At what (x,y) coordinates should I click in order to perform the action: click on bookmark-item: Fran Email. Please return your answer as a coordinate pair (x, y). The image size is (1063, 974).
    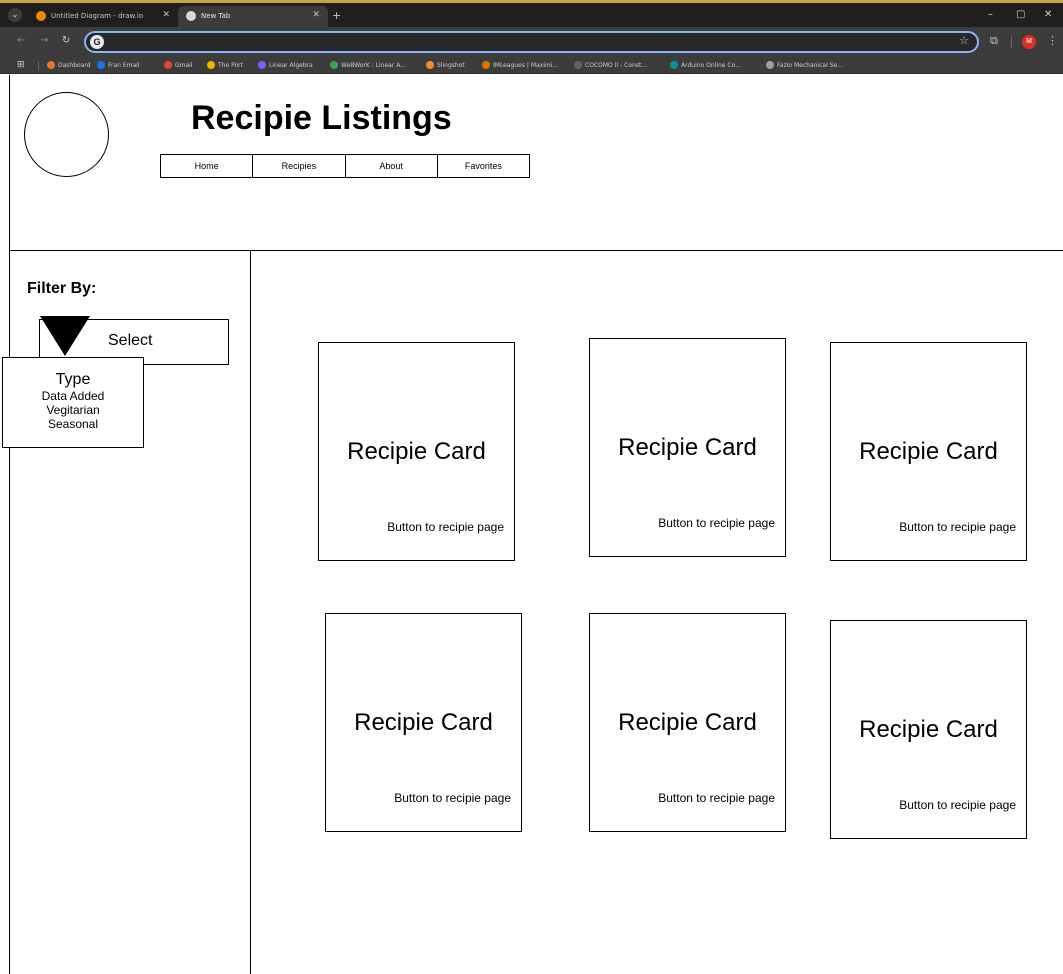
    Looking at the image, I should click on (118, 65).